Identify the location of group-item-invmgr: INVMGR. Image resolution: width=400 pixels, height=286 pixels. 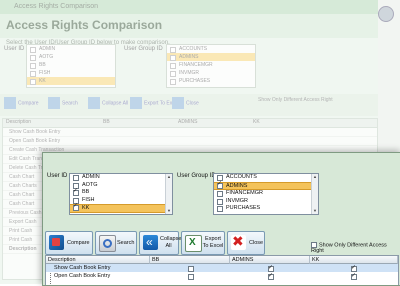
(266, 202).